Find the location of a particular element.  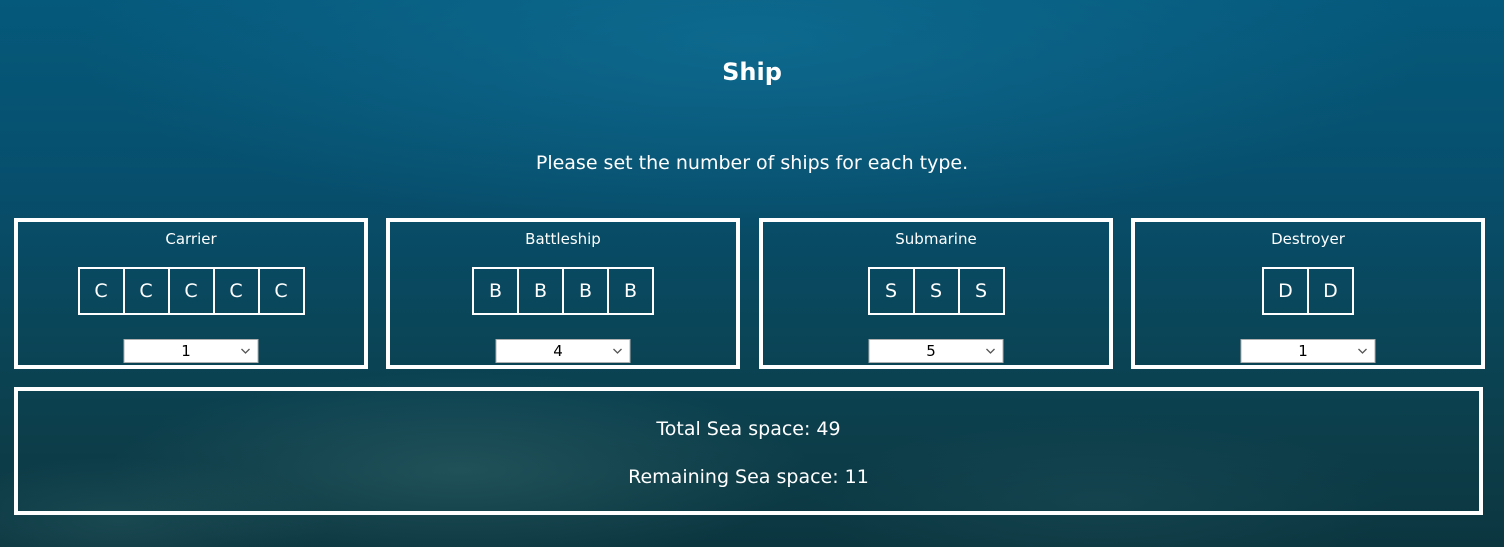

ship-cells: C C C C C is located at coordinates (191, 291).